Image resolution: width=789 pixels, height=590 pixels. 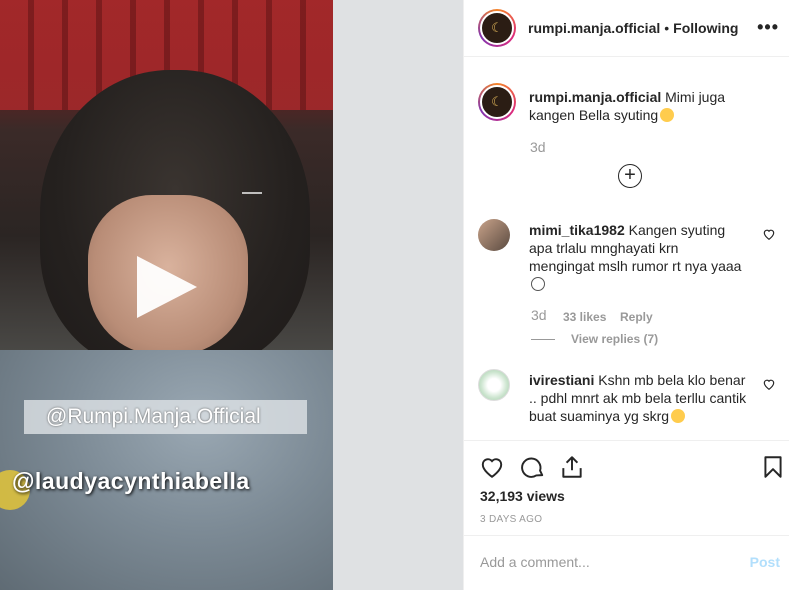 I want to click on view-replies-button: View replies (7), so click(x=594, y=339).